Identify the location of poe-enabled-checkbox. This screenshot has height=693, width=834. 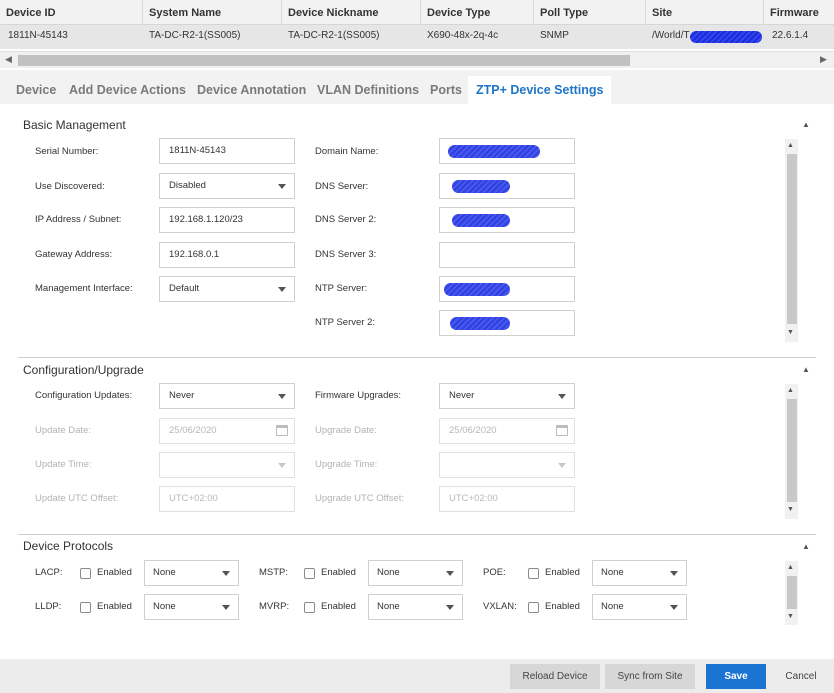
(533, 573).